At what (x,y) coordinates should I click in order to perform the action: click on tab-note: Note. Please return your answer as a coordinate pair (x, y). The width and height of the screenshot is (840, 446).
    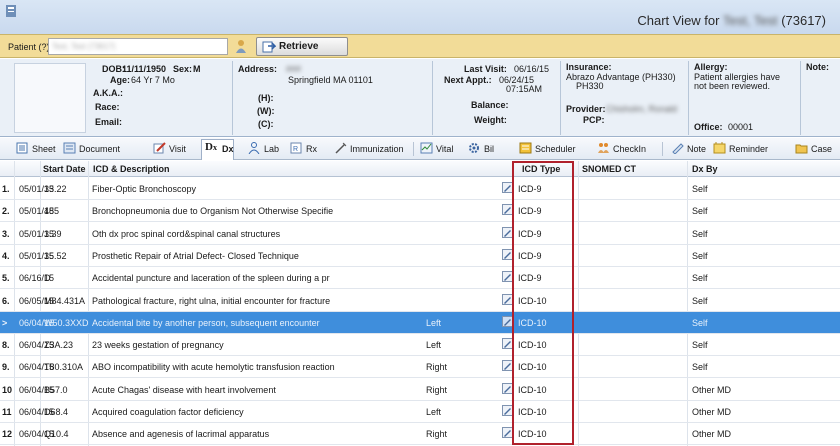
    Looking at the image, I should click on (688, 149).